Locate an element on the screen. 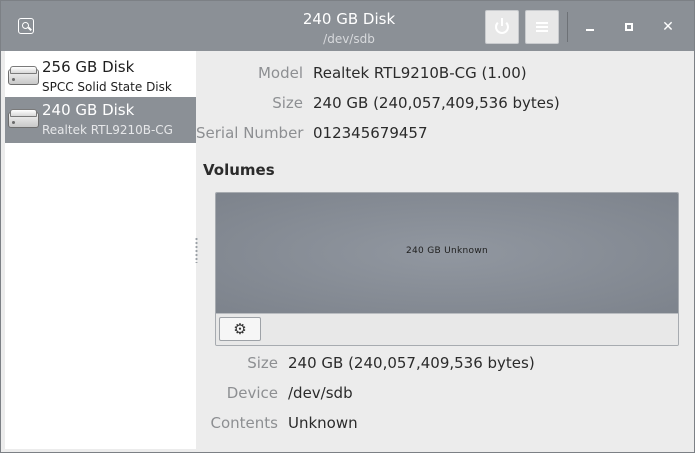 The image size is (695, 453). disk-search-icon is located at coordinates (26, 26).